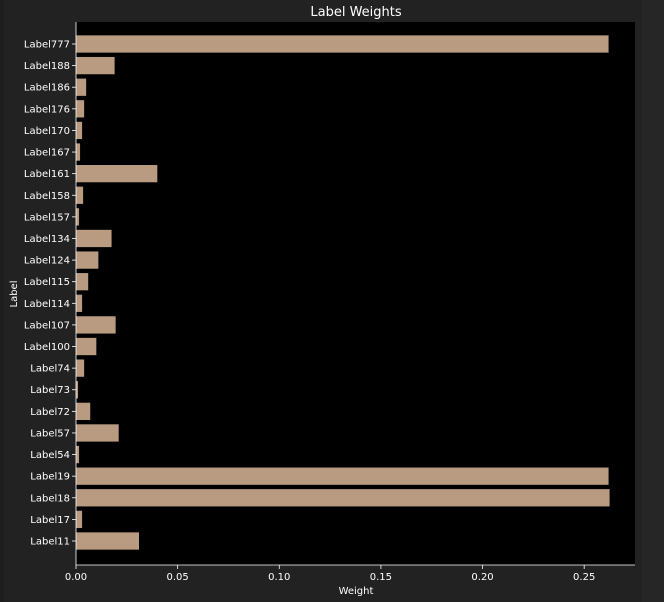  What do you see at coordinates (47, 131) in the screenshot?
I see `y-tick-label: Label170` at bounding box center [47, 131].